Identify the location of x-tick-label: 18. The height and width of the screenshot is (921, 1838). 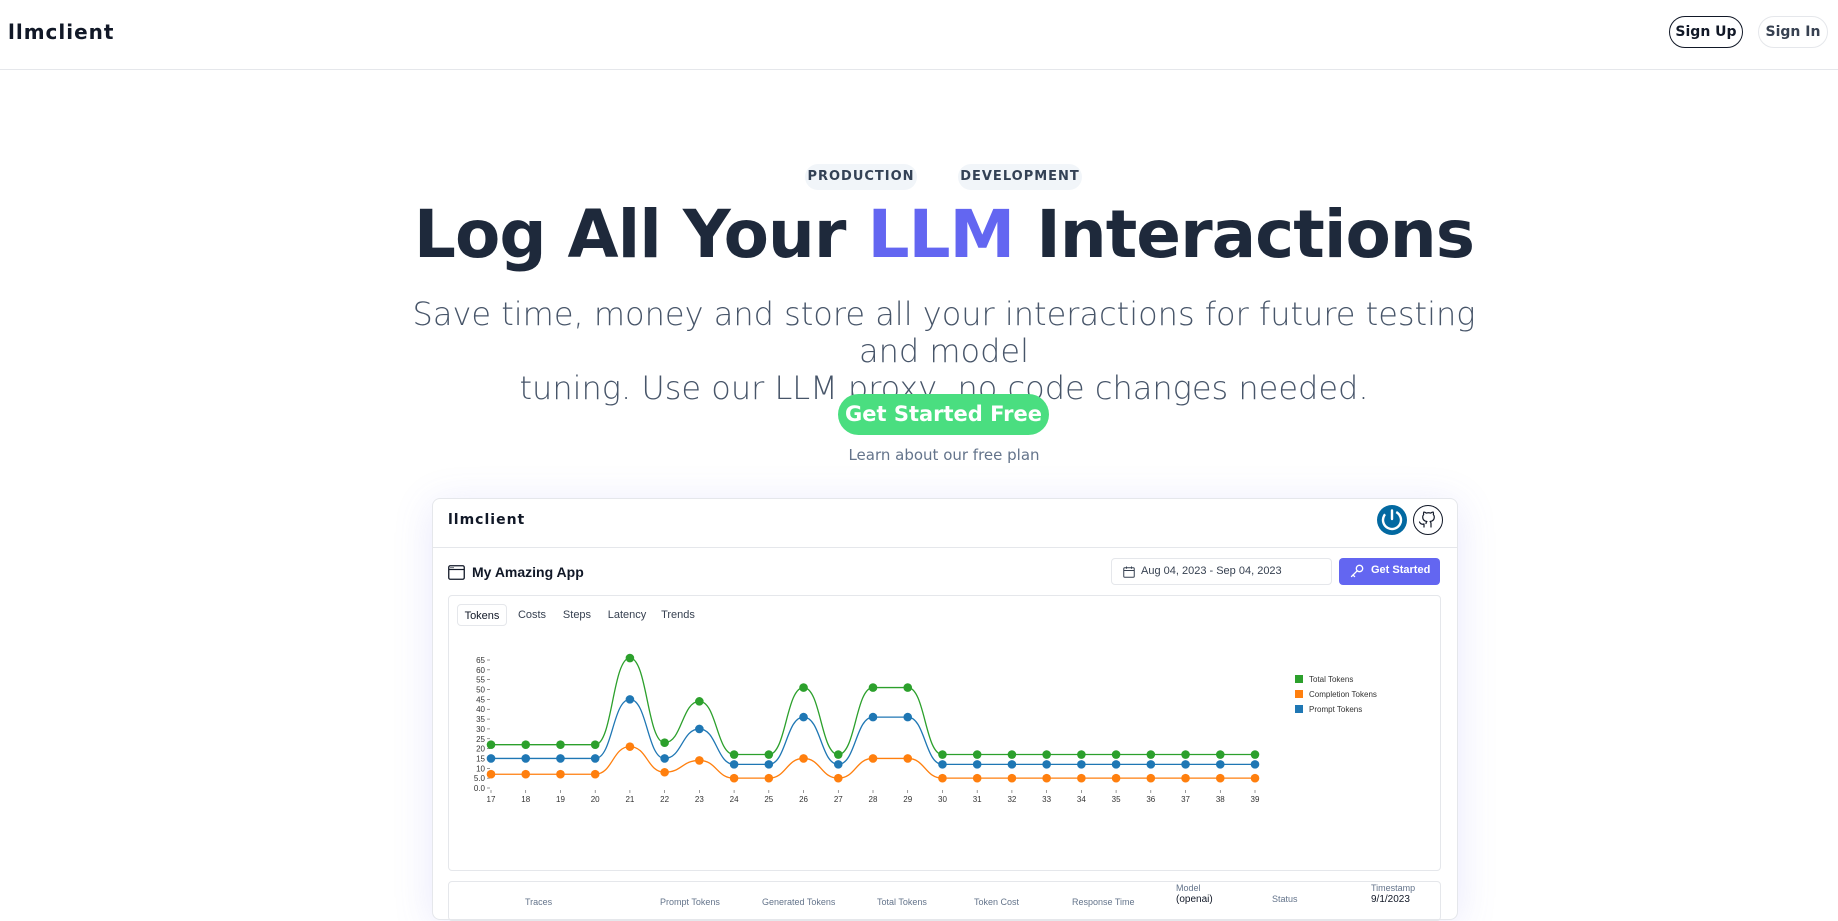
(525, 799).